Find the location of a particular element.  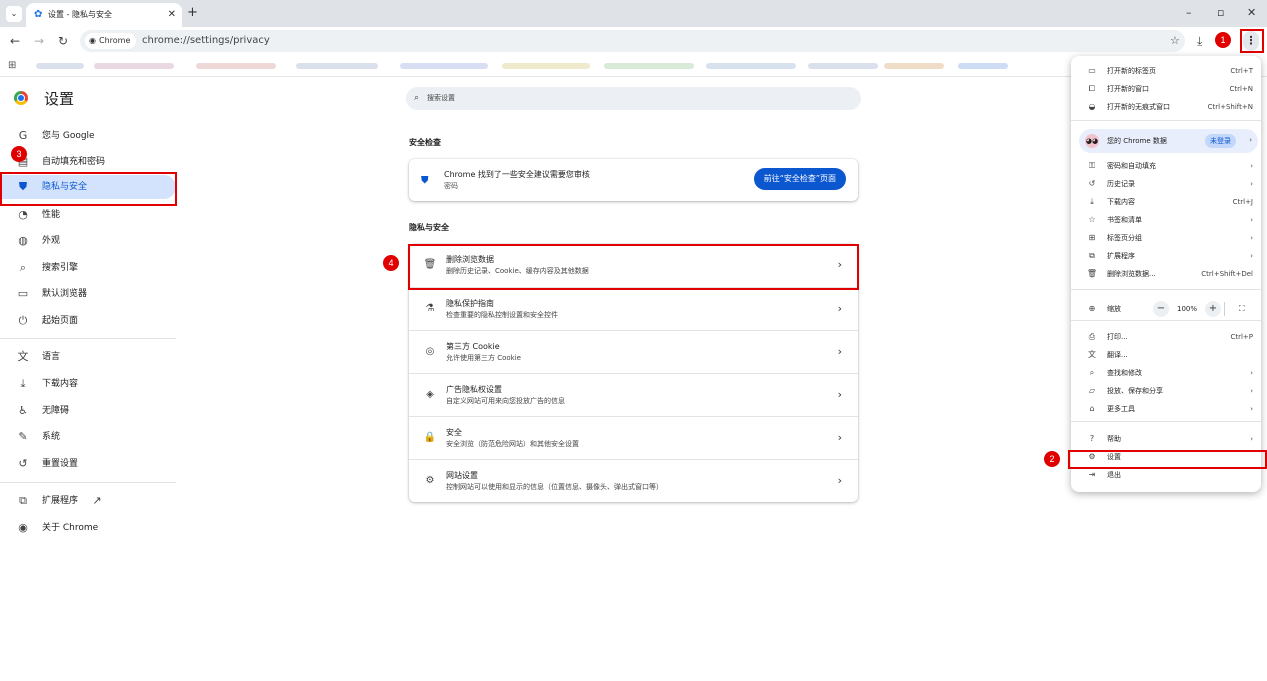

go-to-safety-check-button: 前往“安全检查”页面 is located at coordinates (799, 179).